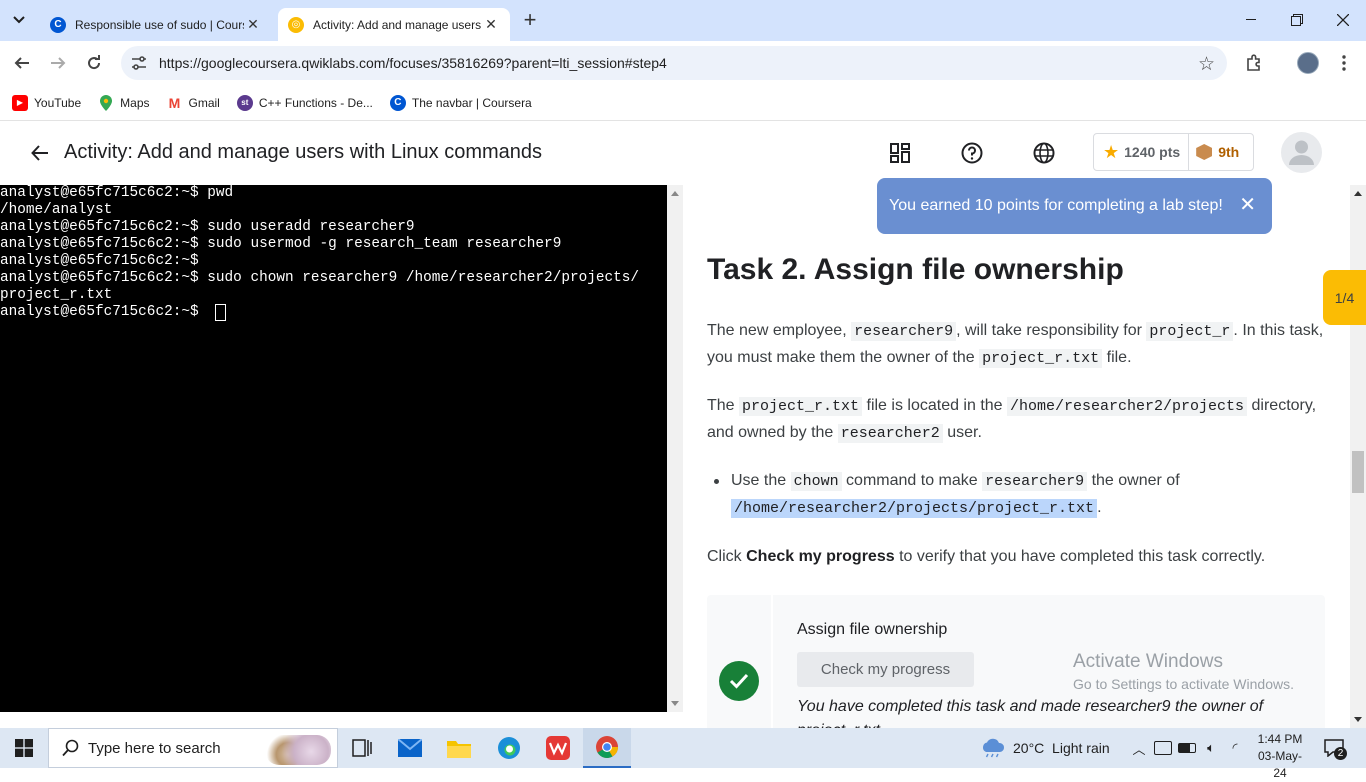 The image size is (1366, 782). I want to click on edge-app, so click(509, 748).